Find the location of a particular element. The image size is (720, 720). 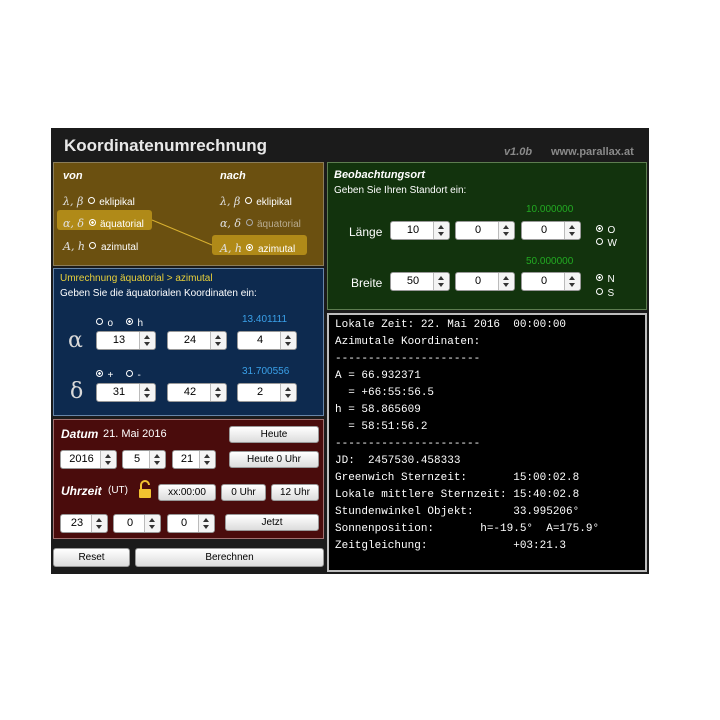

value: 42 is located at coordinates (190, 392).